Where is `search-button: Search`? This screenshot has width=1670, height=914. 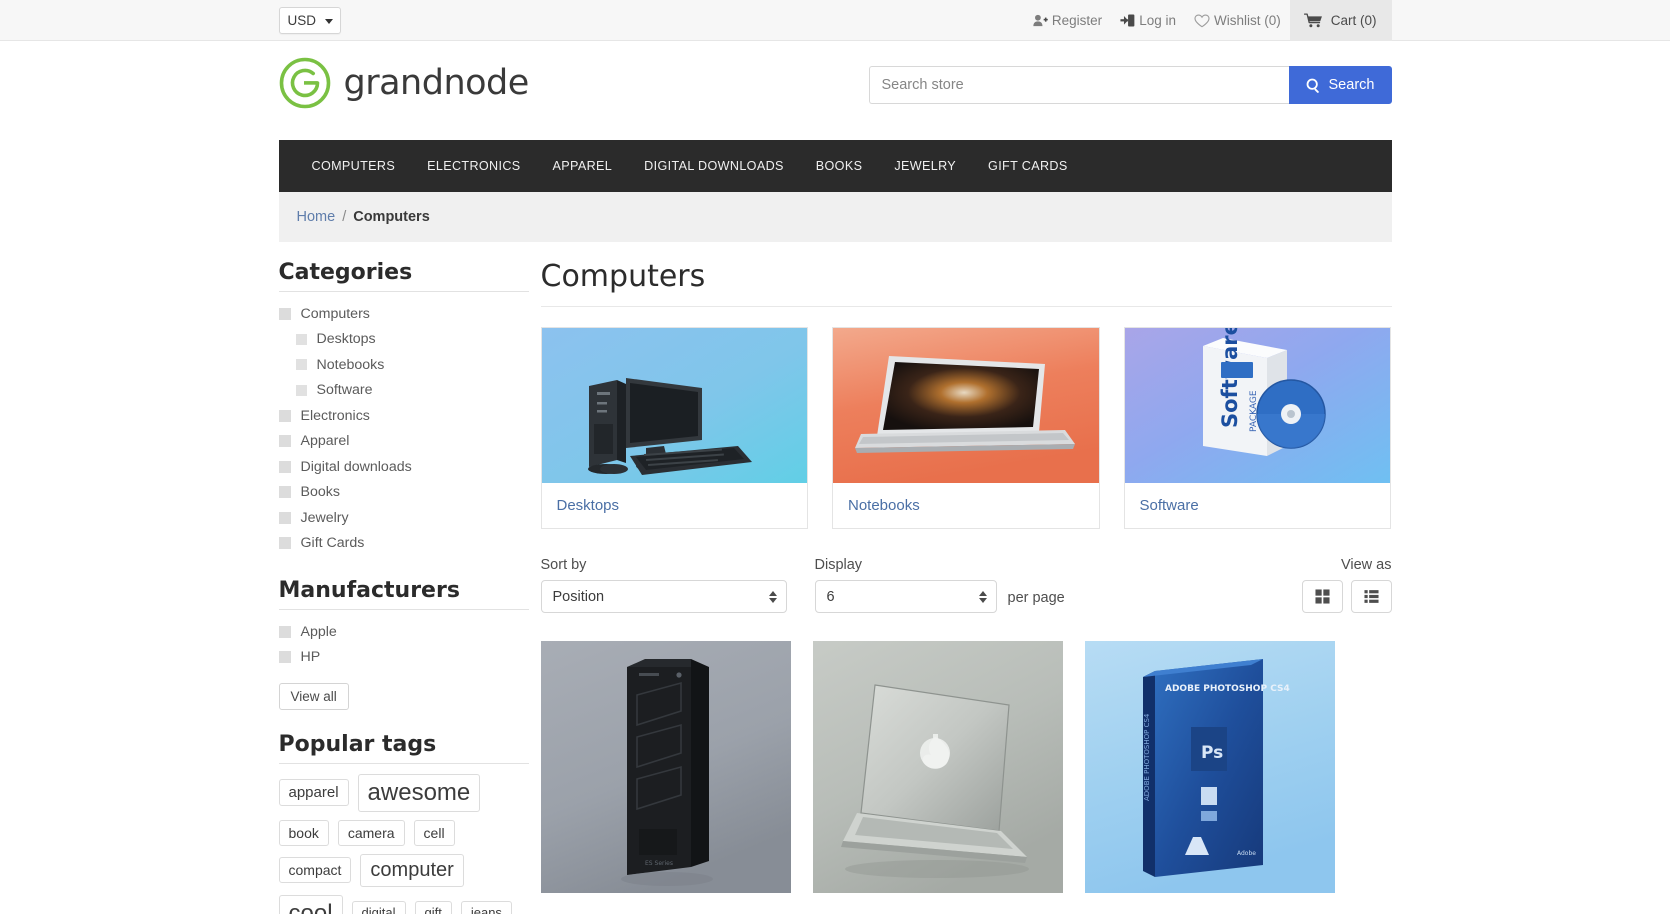 search-button: Search is located at coordinates (1340, 85).